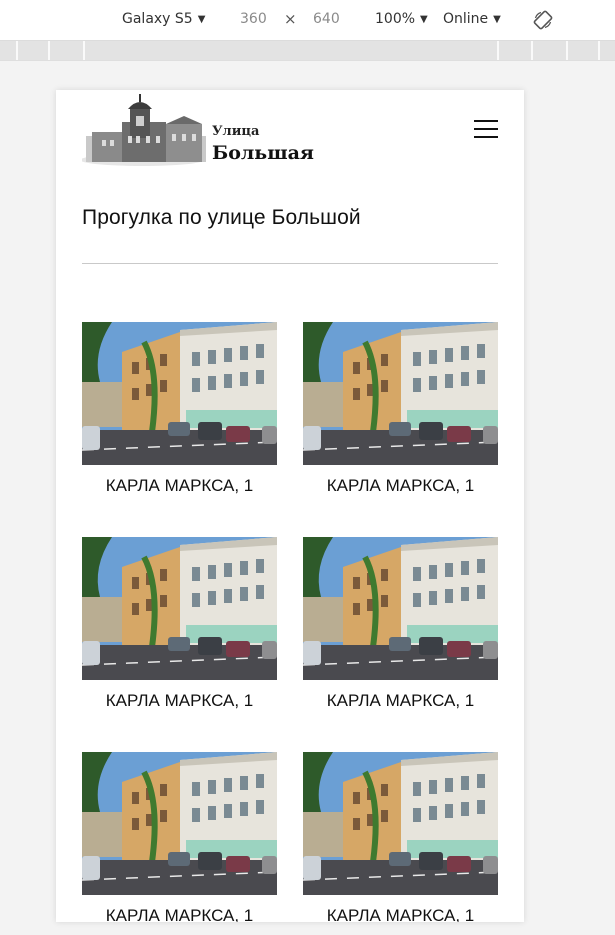  Describe the element at coordinates (326, 19) in the screenshot. I see `viewport-height-input: 640` at that location.